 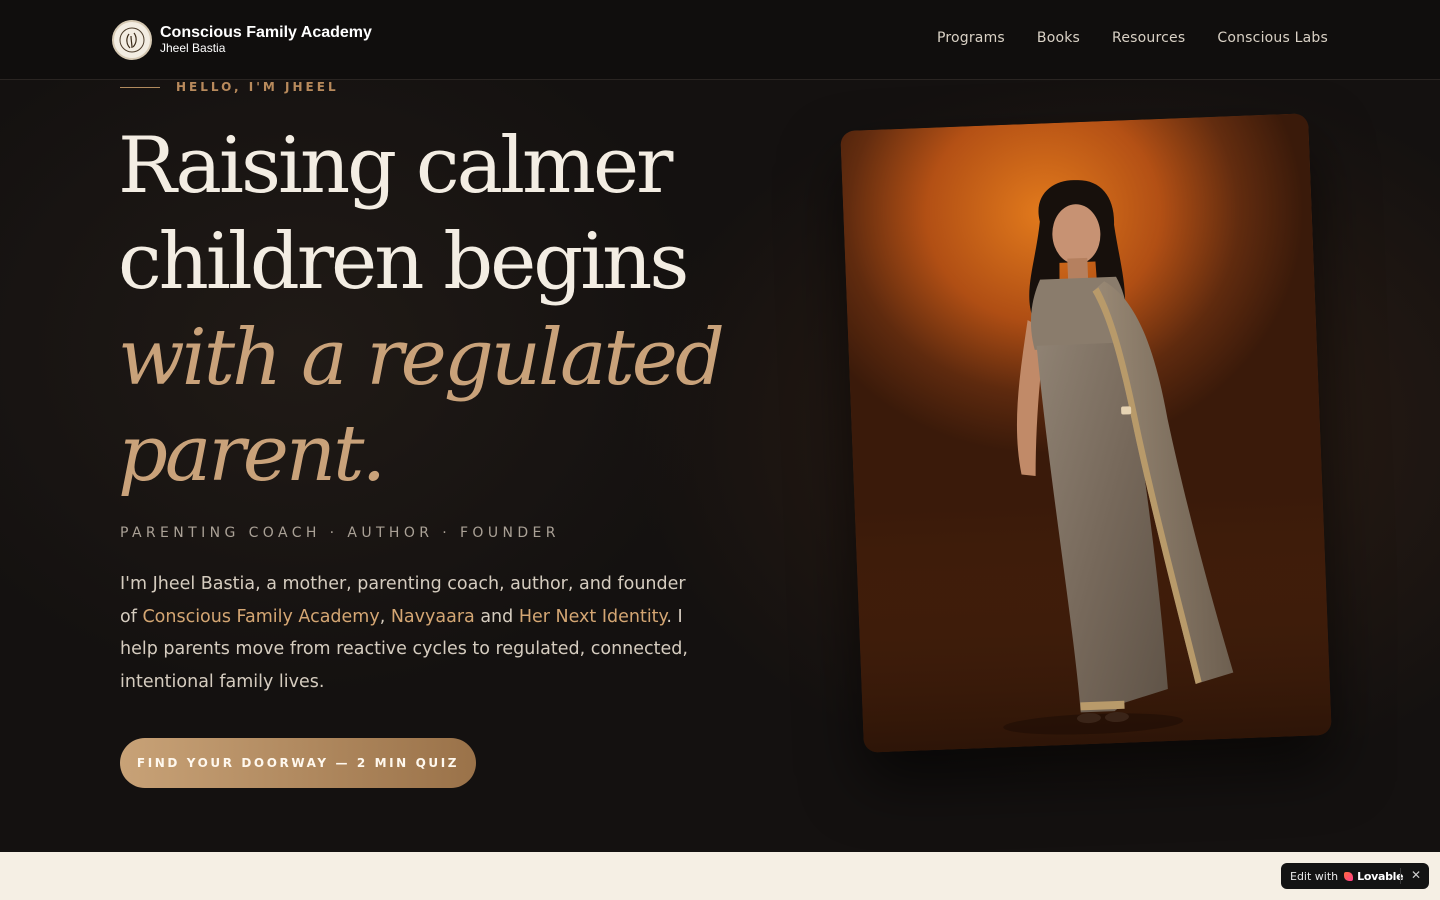 What do you see at coordinates (1058, 38) in the screenshot?
I see `nav-item-books: Books` at bounding box center [1058, 38].